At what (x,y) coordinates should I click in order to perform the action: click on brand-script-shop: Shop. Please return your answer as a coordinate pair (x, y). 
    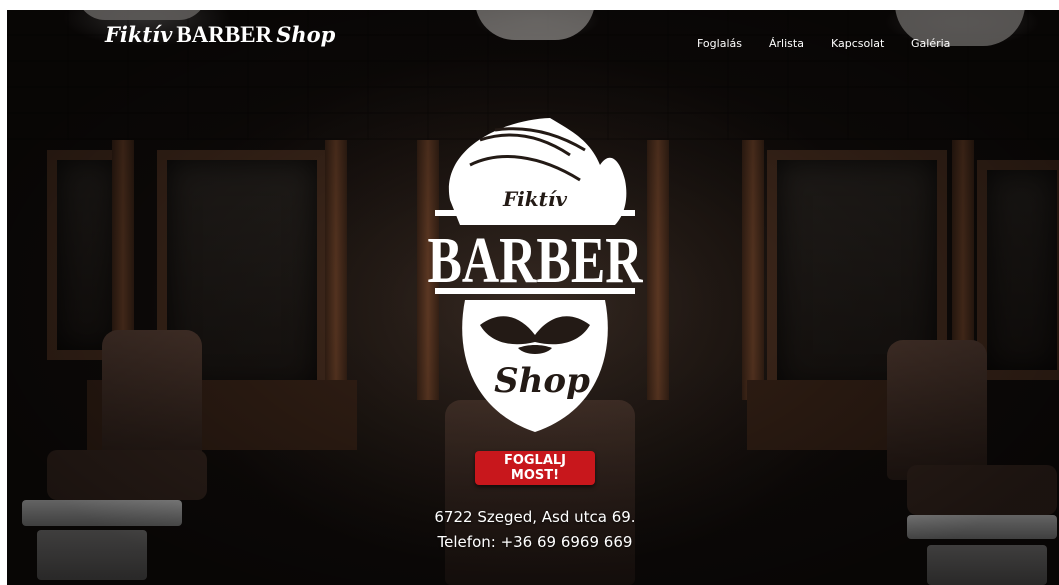
    Looking at the image, I should click on (306, 34).